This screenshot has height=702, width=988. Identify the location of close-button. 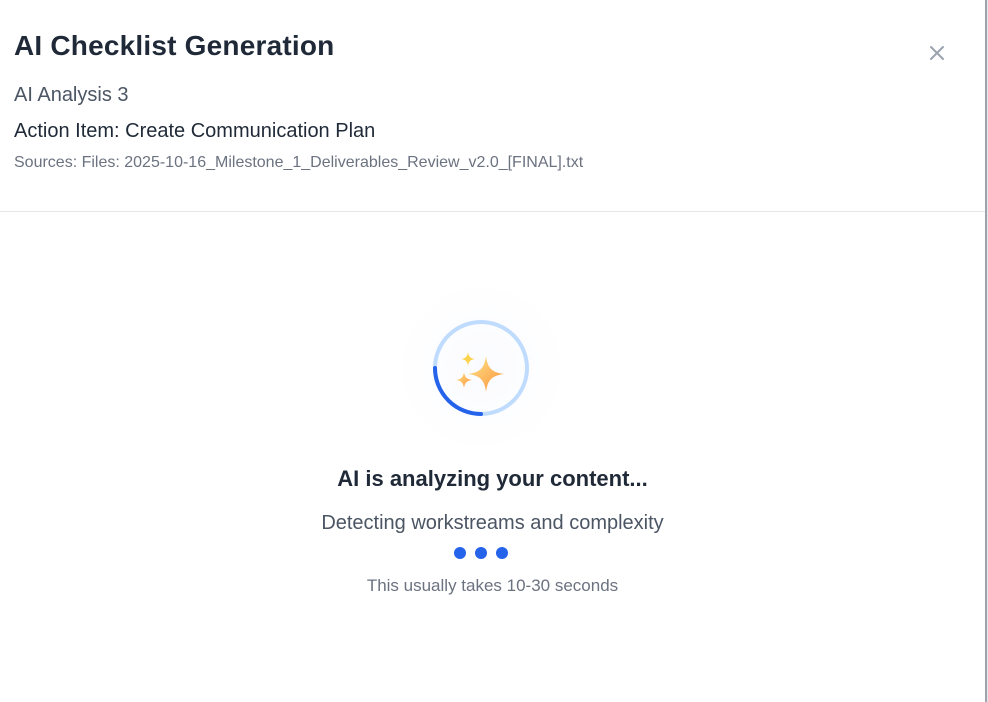
(937, 53).